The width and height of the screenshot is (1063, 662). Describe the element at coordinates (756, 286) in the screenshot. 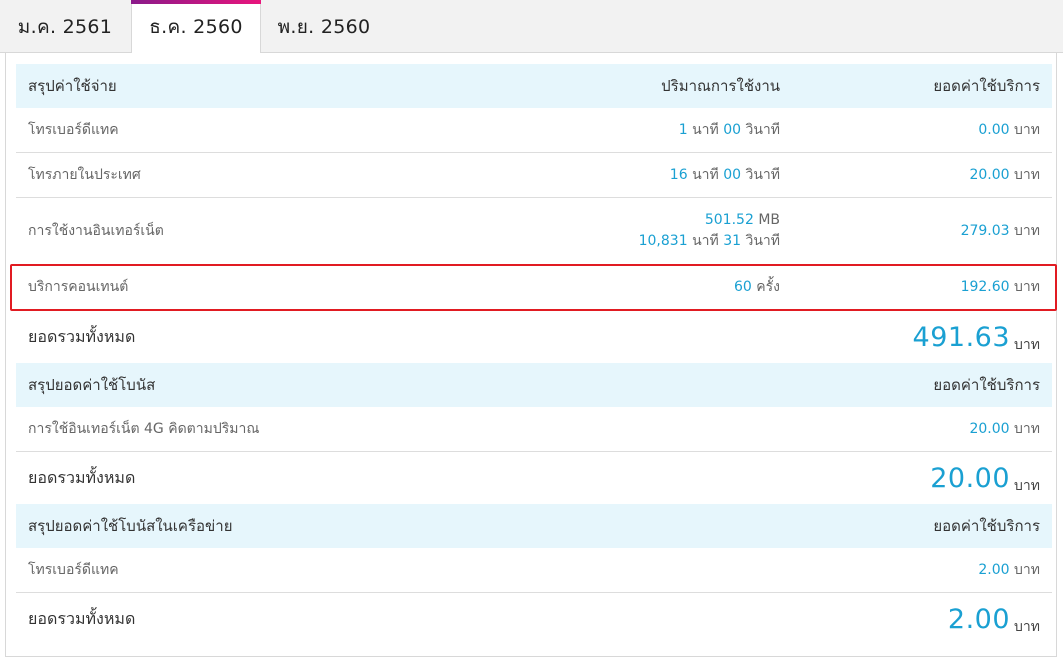

I see `usage-value: 60 ครั้ง` at that location.